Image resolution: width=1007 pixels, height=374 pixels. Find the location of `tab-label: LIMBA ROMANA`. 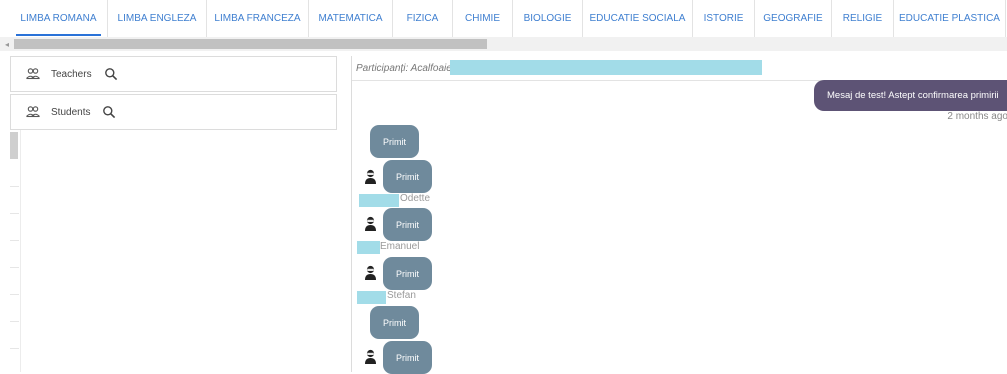

tab-label: LIMBA ROMANA is located at coordinates (58, 18).